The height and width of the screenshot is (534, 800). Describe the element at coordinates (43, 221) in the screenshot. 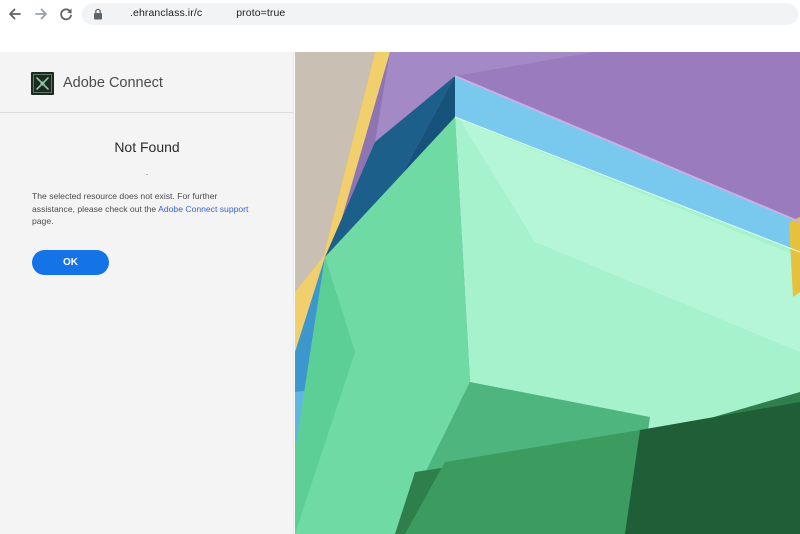

I see `message-text-after: page.` at that location.